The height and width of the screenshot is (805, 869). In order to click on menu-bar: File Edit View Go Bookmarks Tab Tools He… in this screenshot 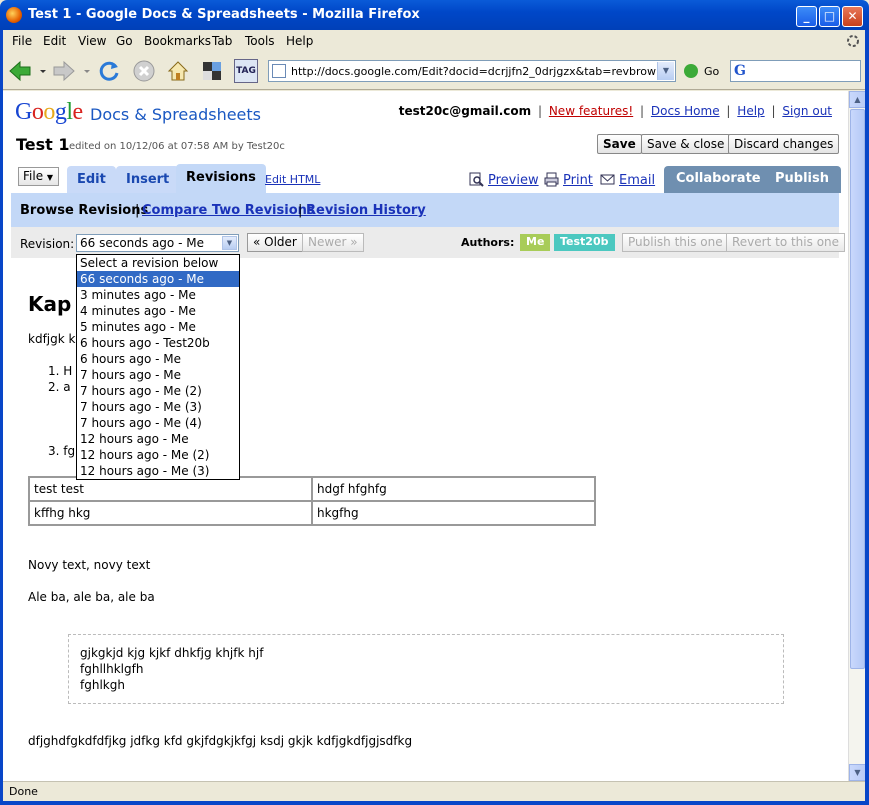, I will do `click(434, 41)`.